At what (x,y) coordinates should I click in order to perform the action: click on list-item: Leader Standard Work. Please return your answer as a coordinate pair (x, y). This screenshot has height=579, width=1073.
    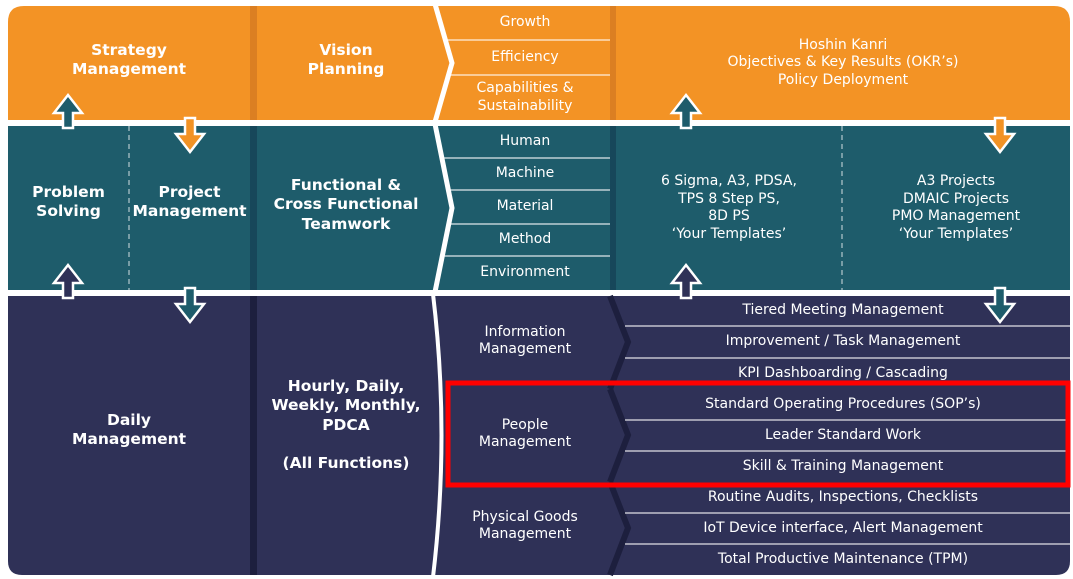
    Looking at the image, I should click on (843, 434).